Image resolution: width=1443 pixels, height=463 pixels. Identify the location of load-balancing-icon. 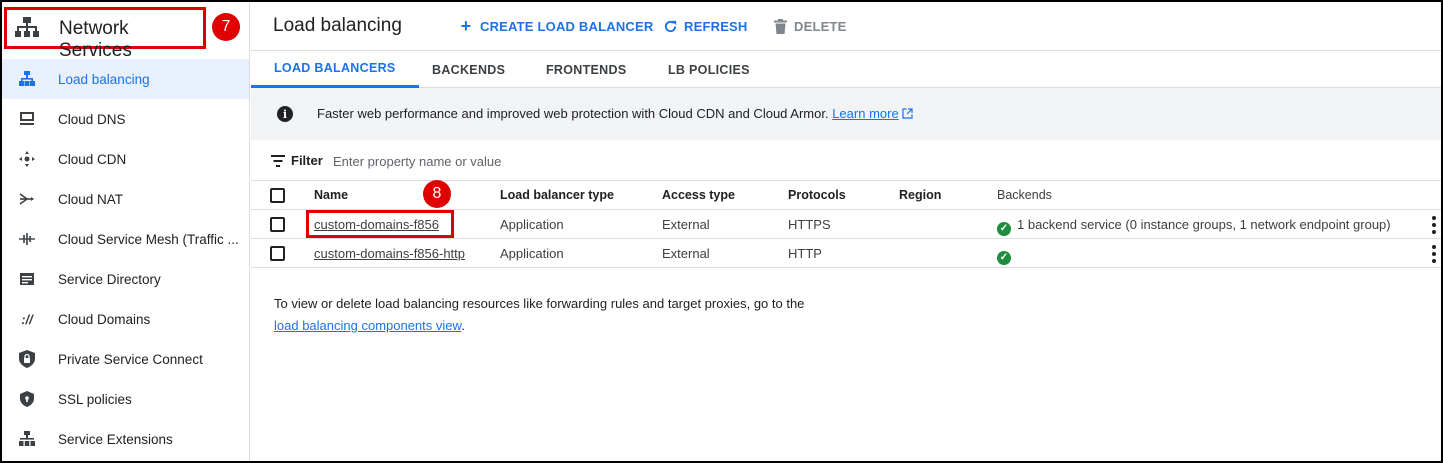
(27, 79).